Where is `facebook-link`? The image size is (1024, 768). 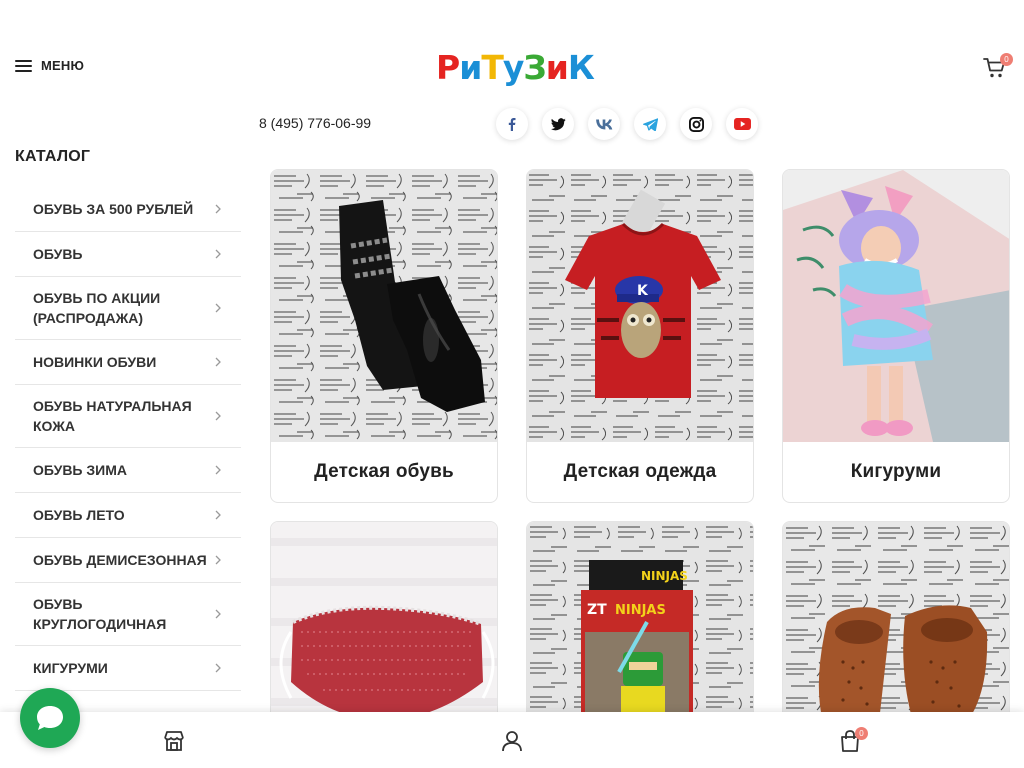
facebook-link is located at coordinates (512, 124).